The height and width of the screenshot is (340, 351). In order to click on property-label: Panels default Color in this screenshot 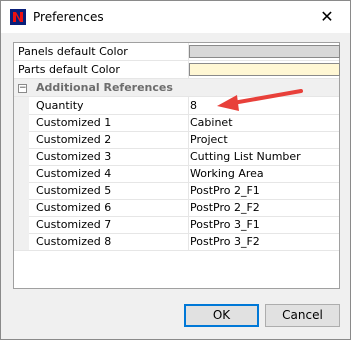, I will do `click(73, 51)`.